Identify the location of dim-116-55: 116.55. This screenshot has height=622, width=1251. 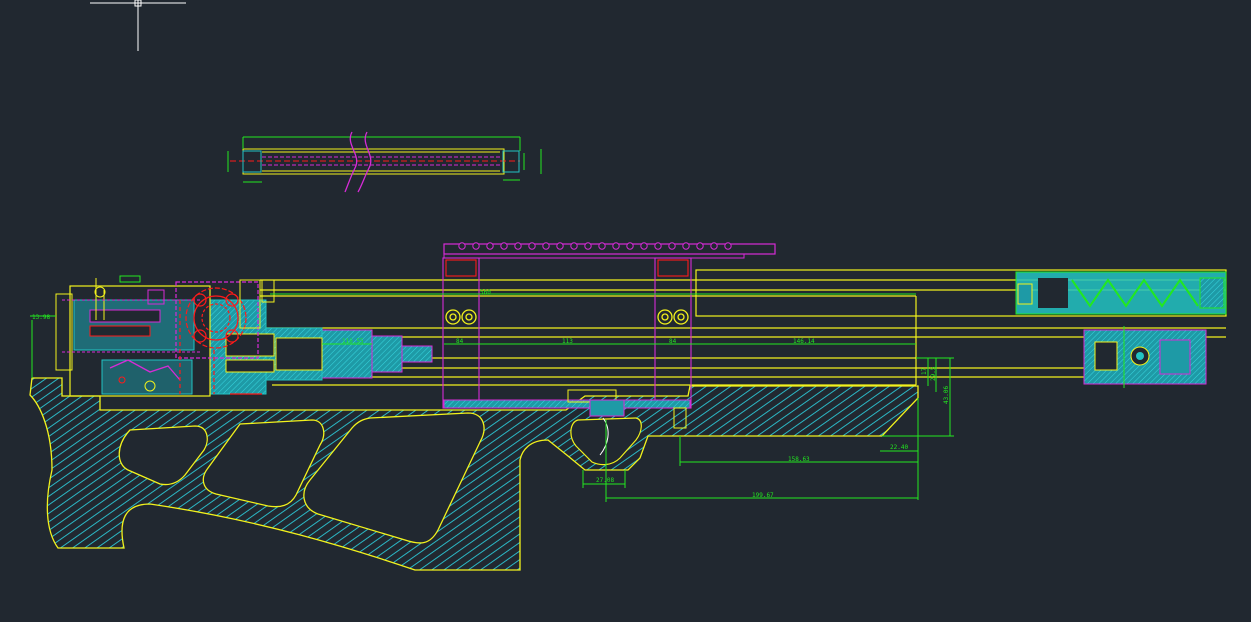
(353, 341).